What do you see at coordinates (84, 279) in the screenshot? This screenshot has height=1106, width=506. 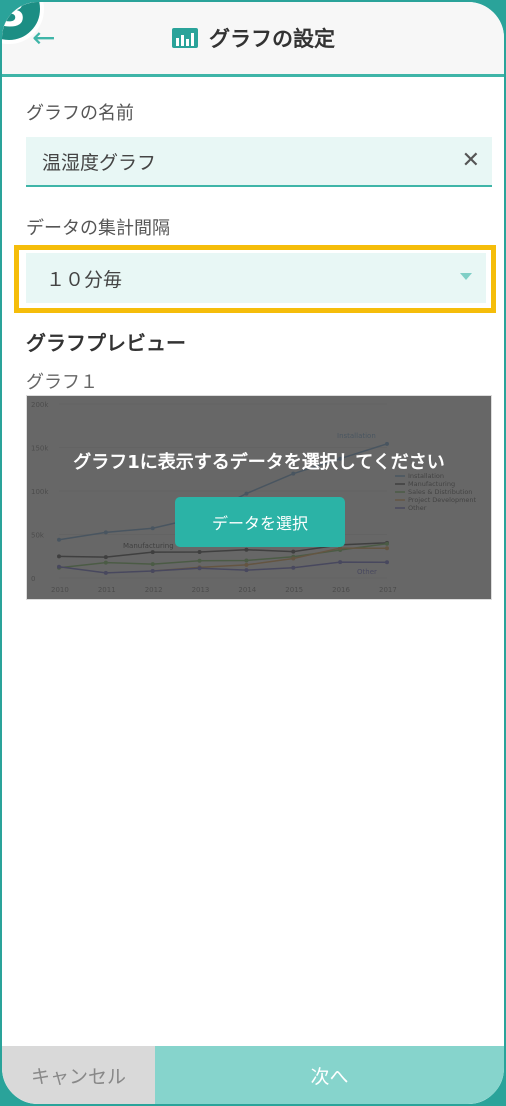 I see `interval-value: １０分毎` at bounding box center [84, 279].